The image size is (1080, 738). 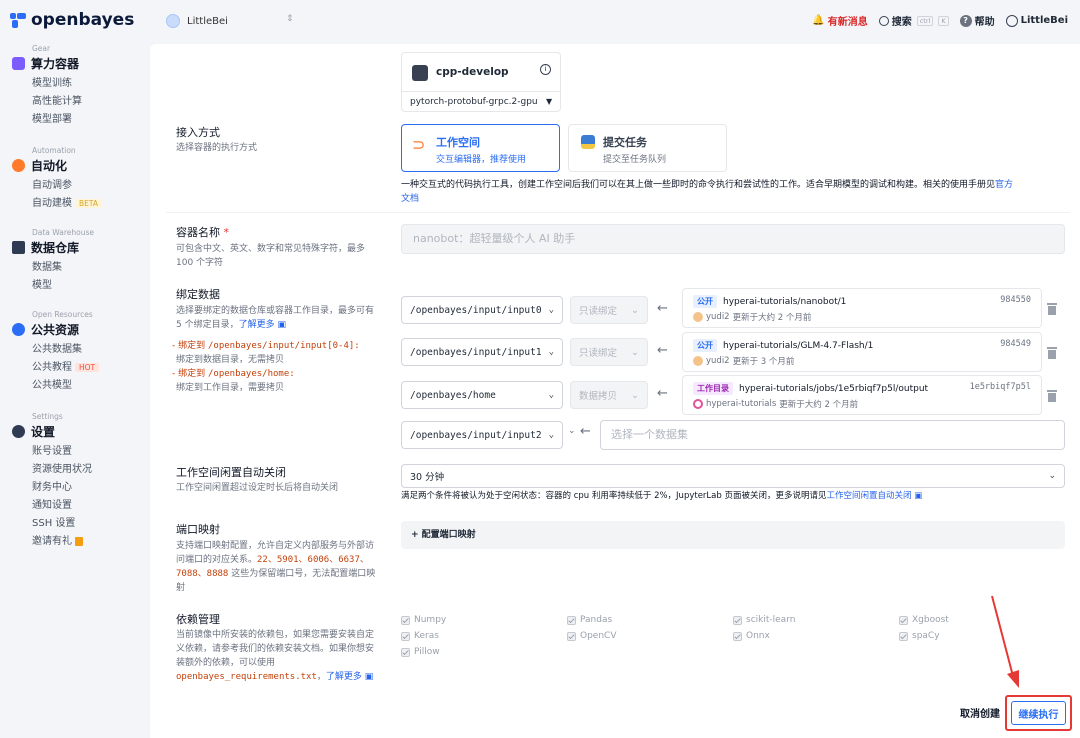 What do you see at coordinates (62, 506) in the screenshot?
I see `sidebar-item-notifications: 通知设置` at bounding box center [62, 506].